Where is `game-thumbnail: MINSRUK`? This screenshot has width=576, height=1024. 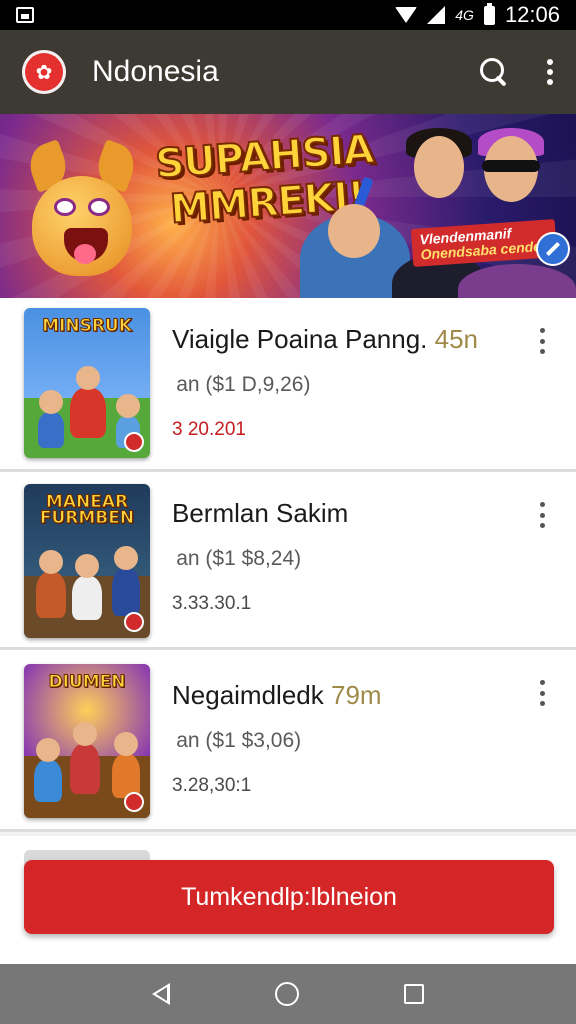
game-thumbnail: MINSRUK is located at coordinates (87, 383).